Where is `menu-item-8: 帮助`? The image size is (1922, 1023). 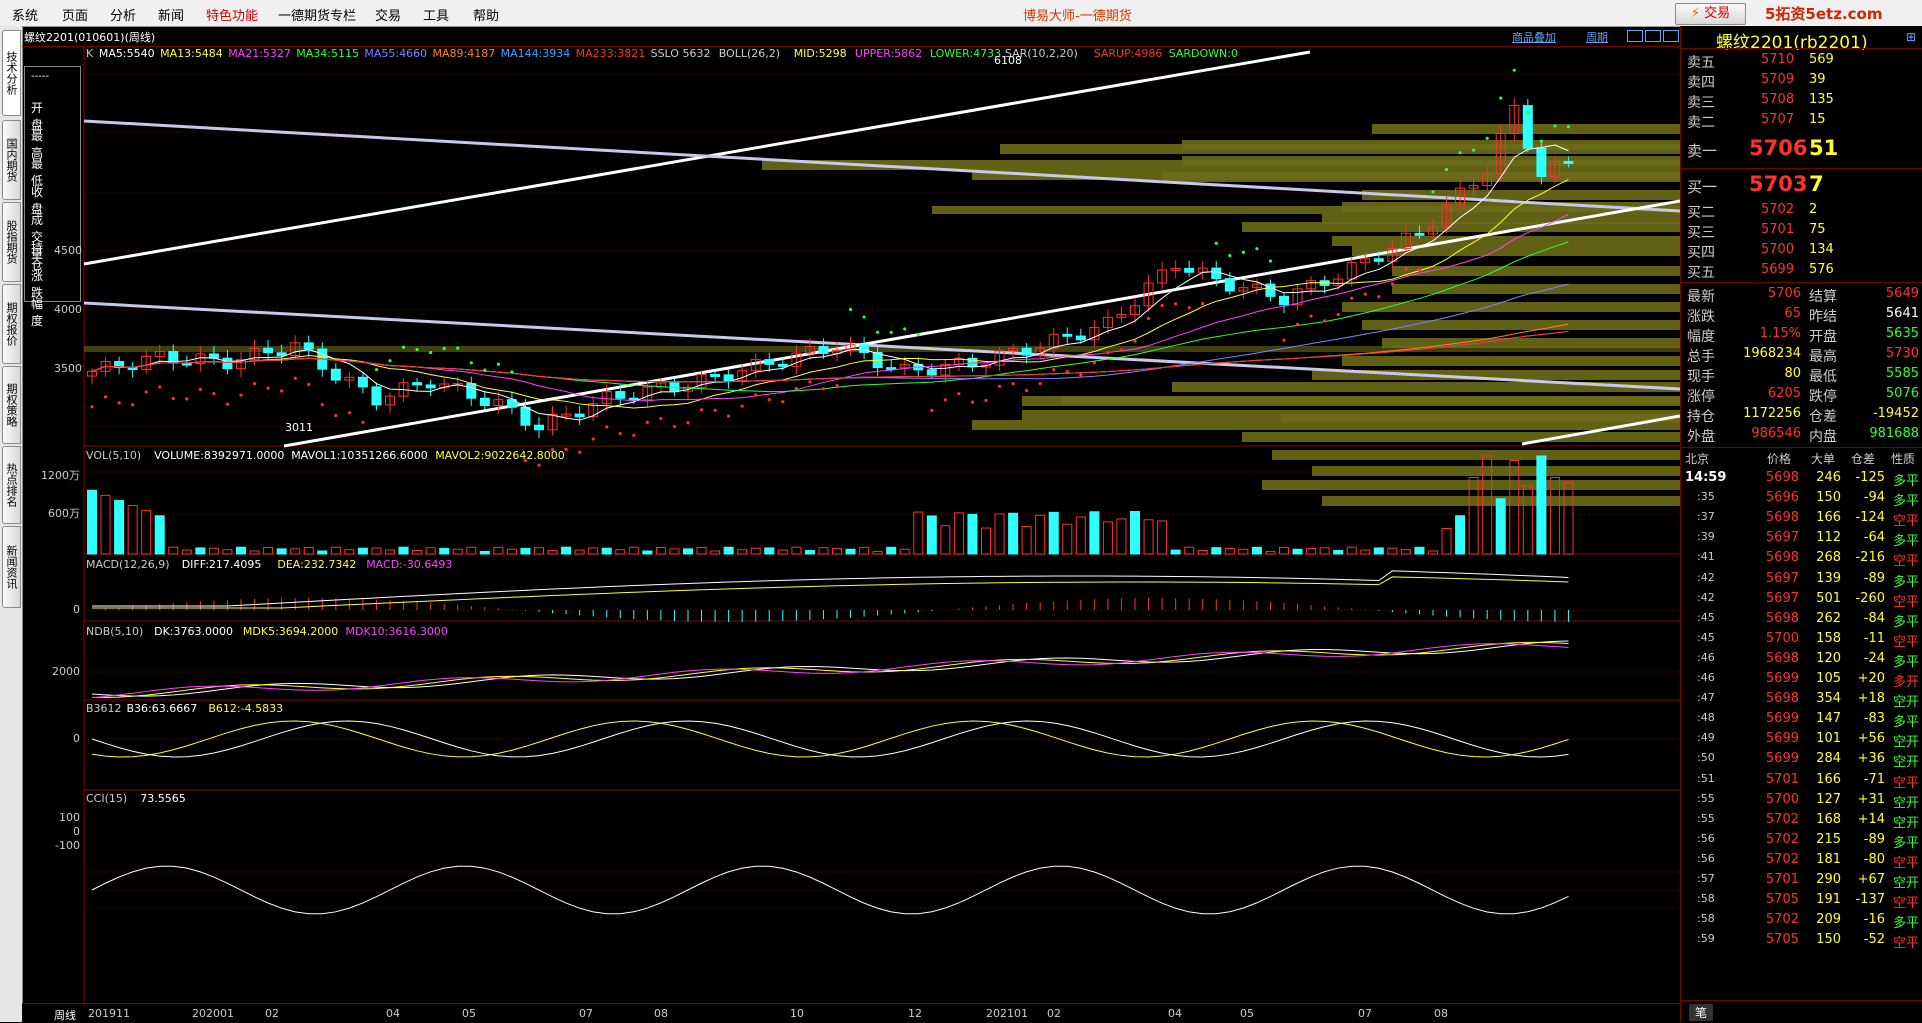
menu-item-8: 帮助 is located at coordinates (486, 14).